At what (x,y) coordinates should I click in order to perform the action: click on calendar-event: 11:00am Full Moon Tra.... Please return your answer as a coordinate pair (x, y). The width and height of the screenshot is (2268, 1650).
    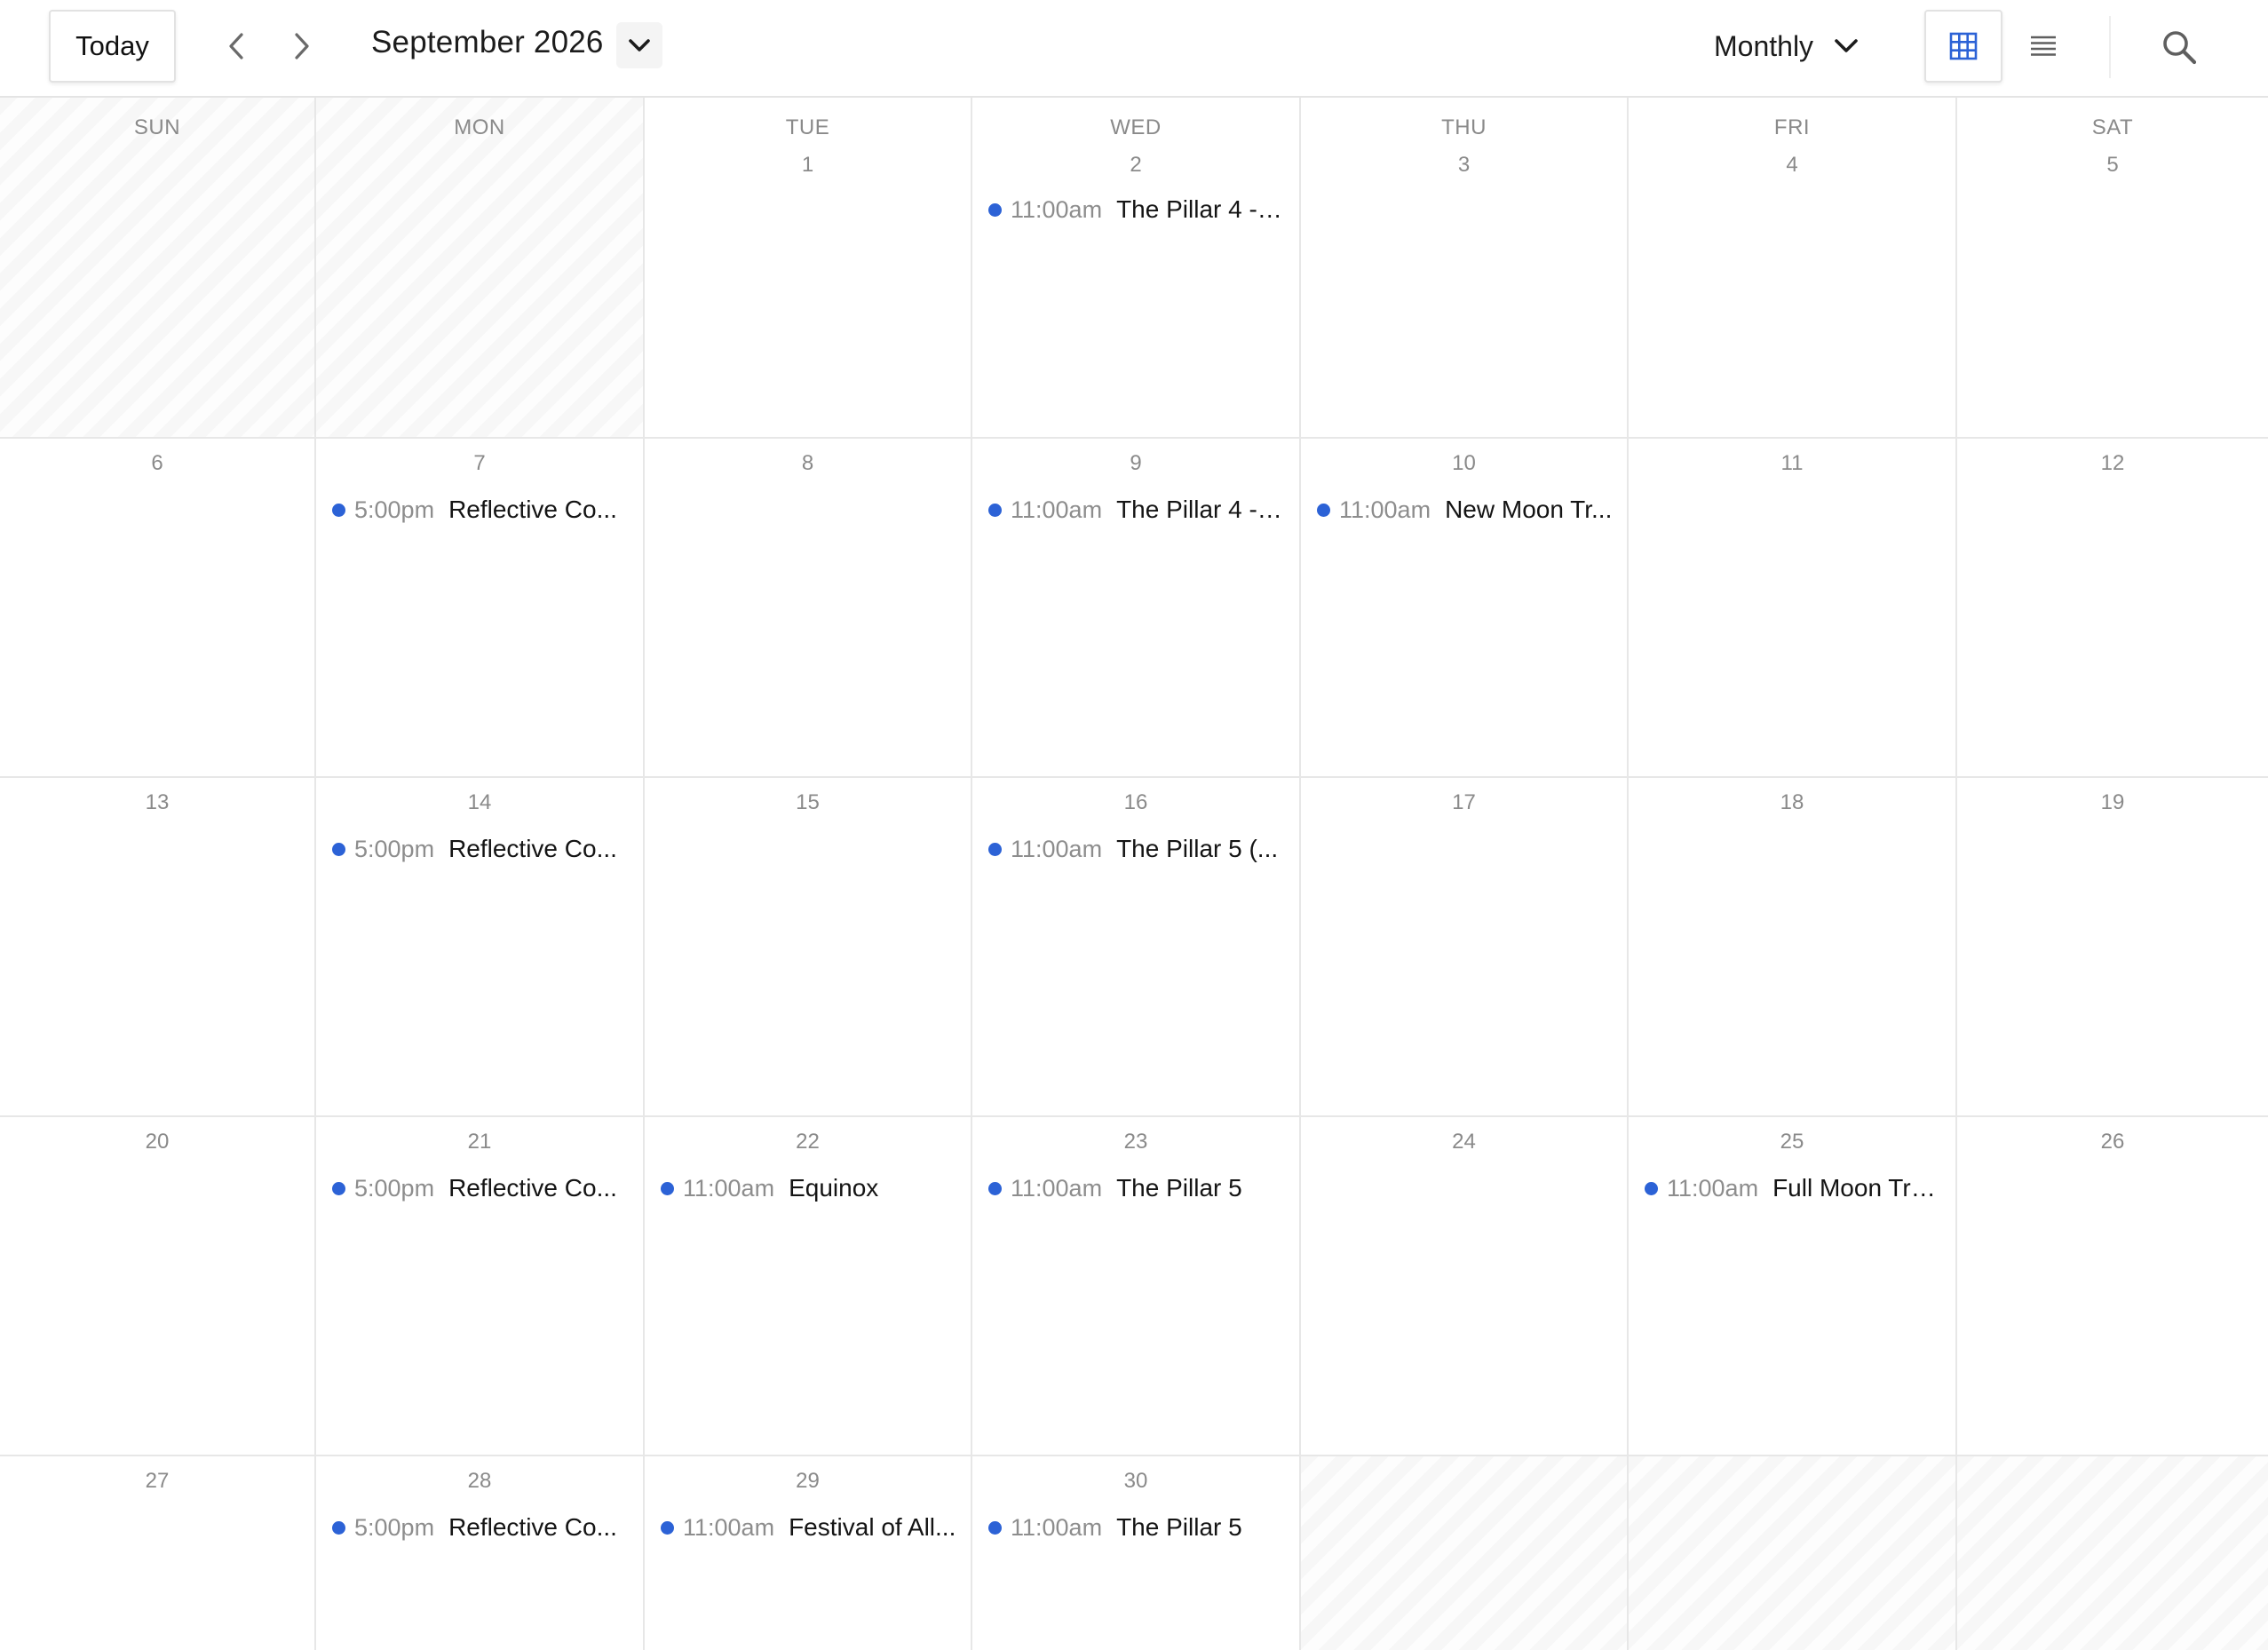
    Looking at the image, I should click on (1794, 1188).